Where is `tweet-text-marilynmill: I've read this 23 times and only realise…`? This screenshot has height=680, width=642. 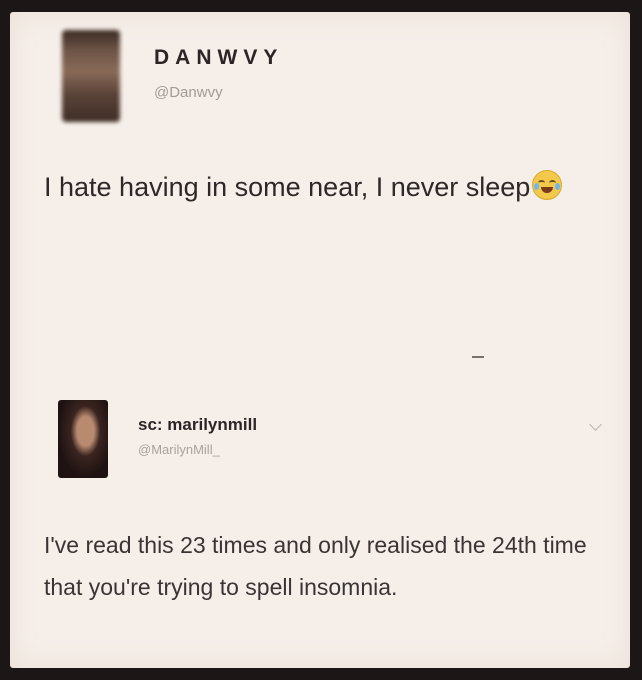 tweet-text-marilynmill: I've read this 23 times and only realise… is located at coordinates (315, 566).